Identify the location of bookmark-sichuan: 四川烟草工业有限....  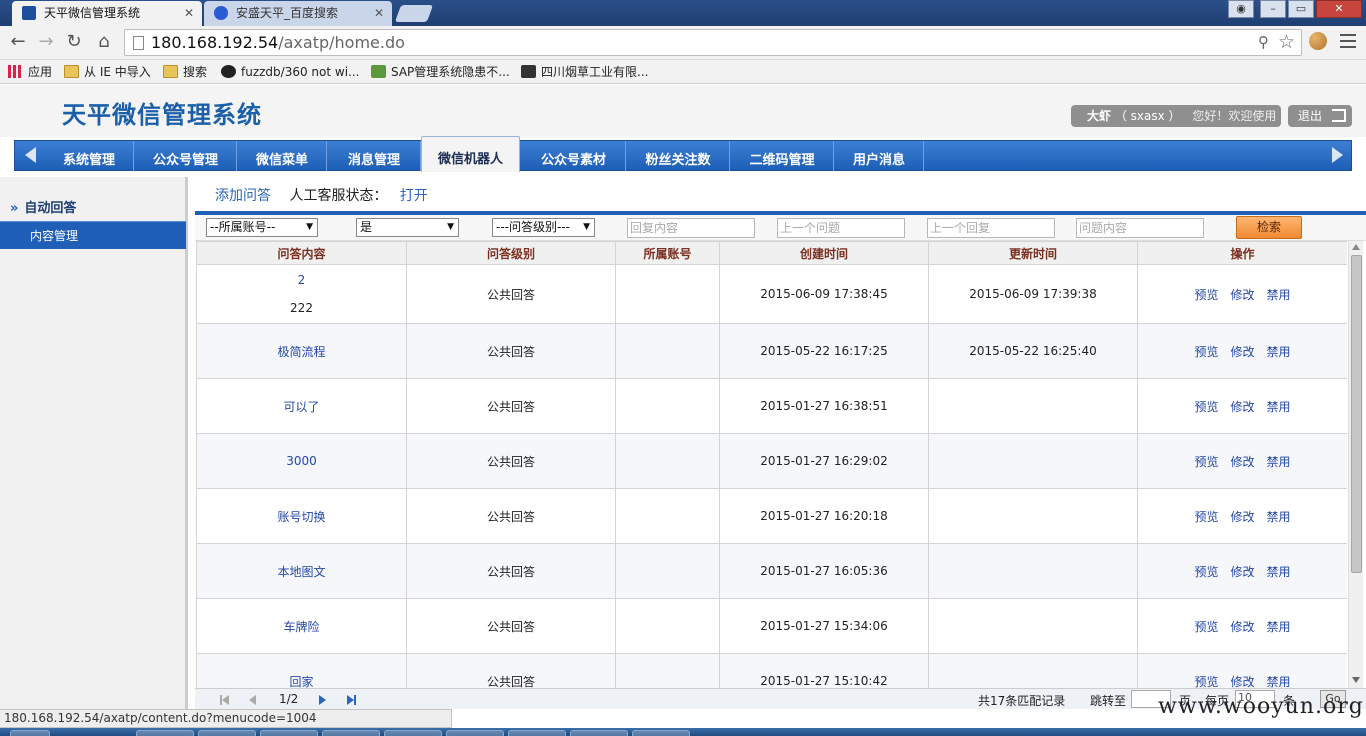
(584, 72).